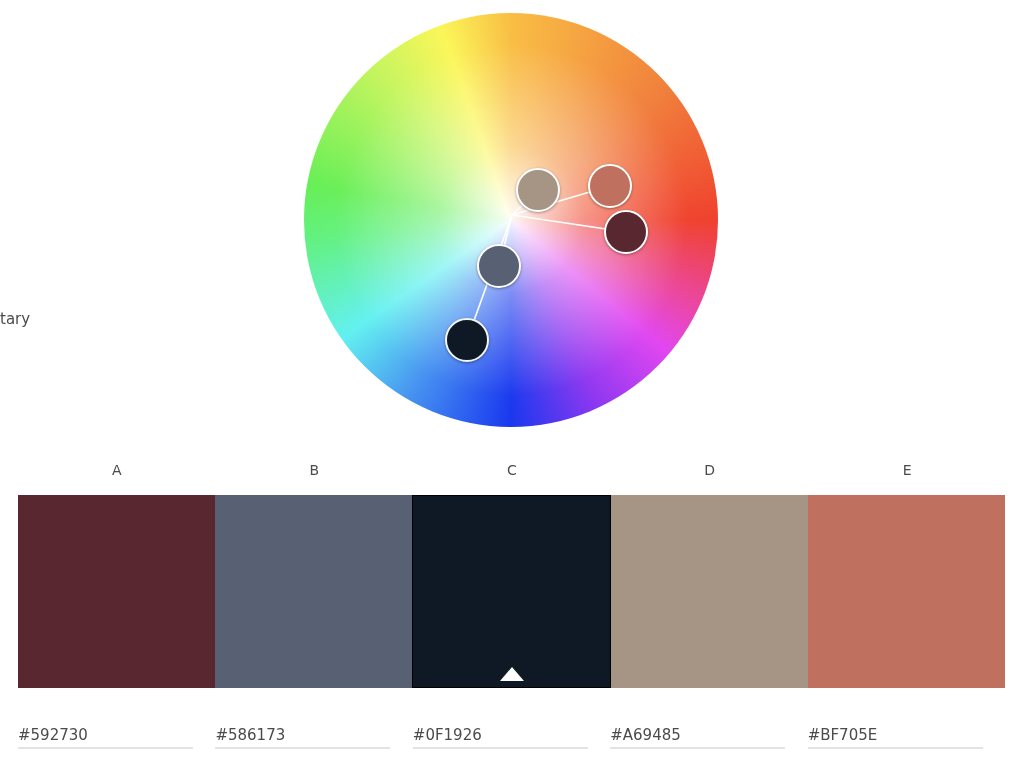 The height and width of the screenshot is (757, 1024). What do you see at coordinates (907, 467) in the screenshot?
I see `swatch-label: E` at bounding box center [907, 467].